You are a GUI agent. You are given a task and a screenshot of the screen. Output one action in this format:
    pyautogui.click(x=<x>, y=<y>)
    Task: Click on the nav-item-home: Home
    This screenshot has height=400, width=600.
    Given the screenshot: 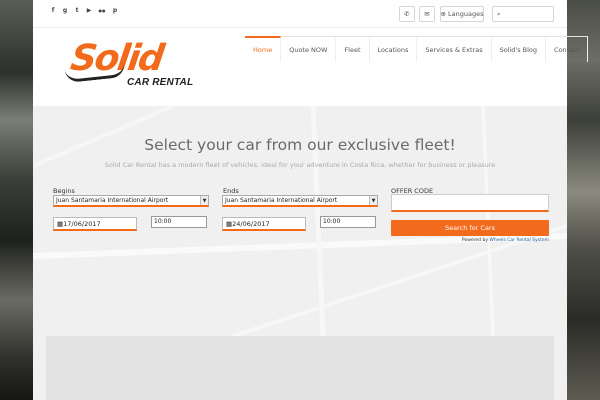 What is the action you would take?
    pyautogui.click(x=263, y=49)
    